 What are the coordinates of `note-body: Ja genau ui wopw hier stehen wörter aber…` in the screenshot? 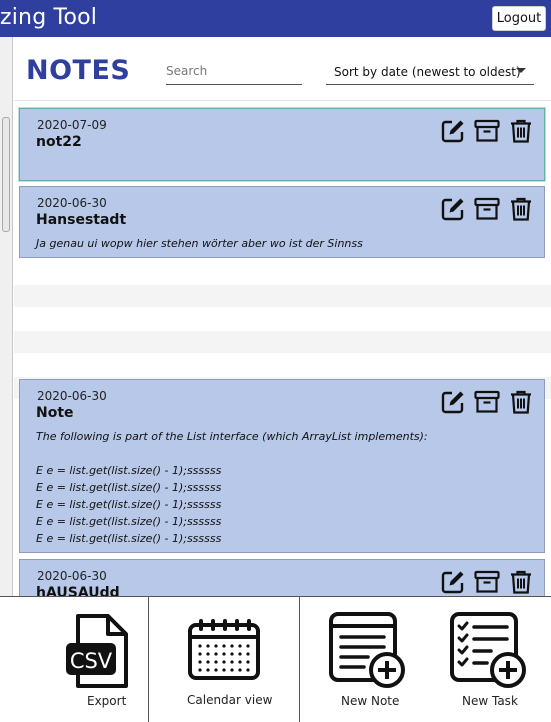 It's located at (199, 243).